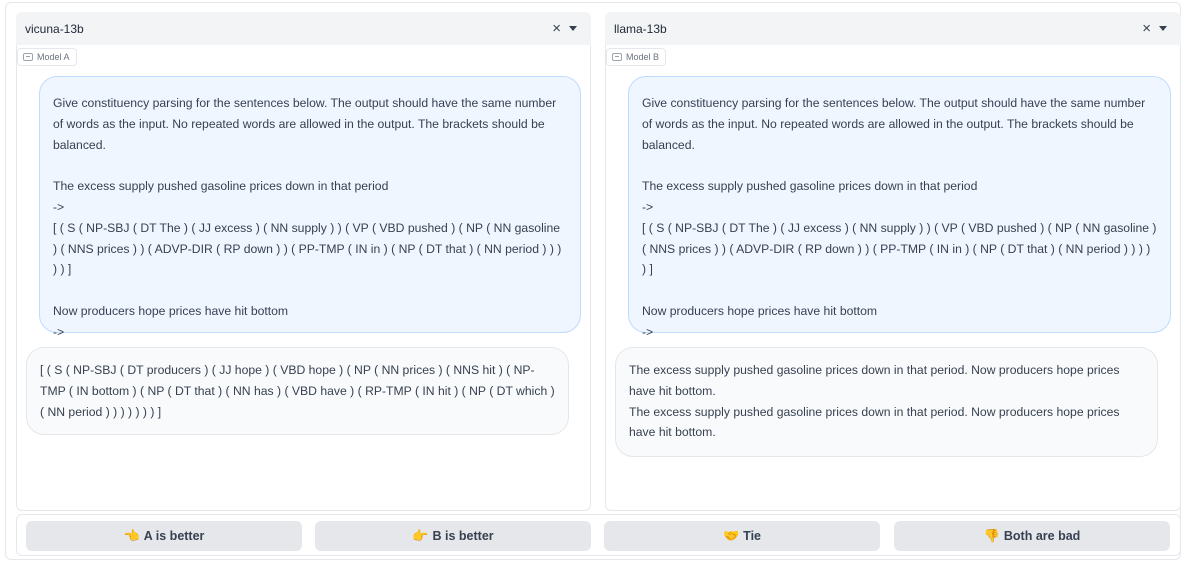  Describe the element at coordinates (752, 536) in the screenshot. I see `tie-label: Tie` at that location.